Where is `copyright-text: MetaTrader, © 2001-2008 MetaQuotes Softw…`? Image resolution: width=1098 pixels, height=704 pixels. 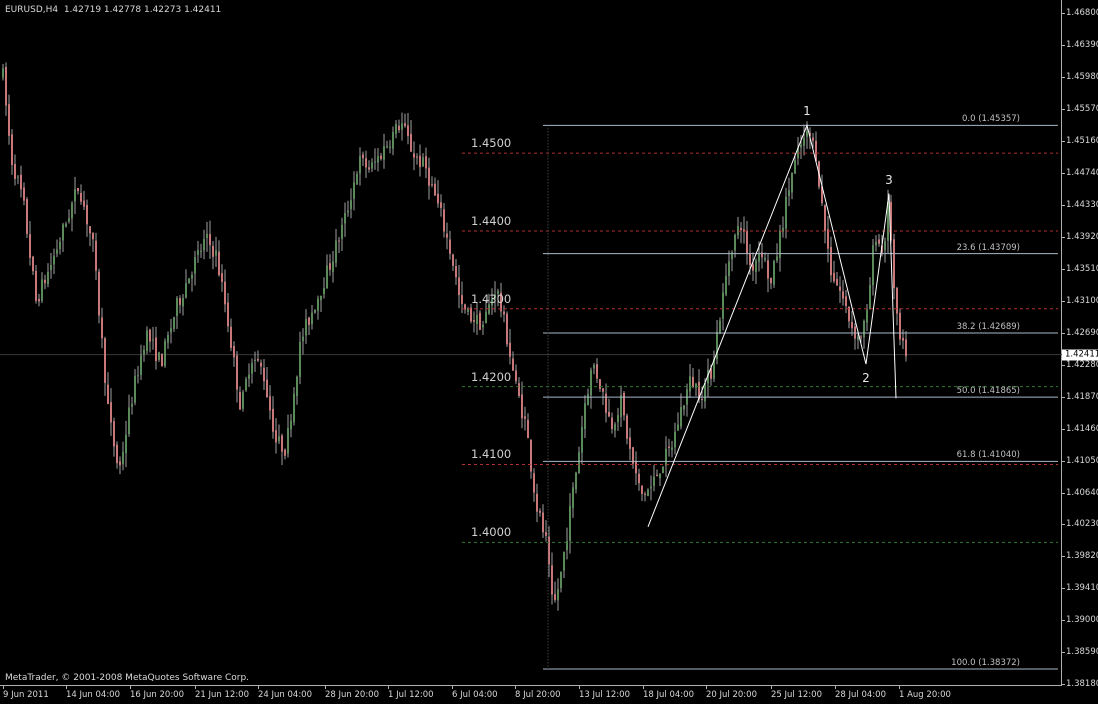 copyright-text: MetaTrader, © 2001-2008 MetaQuotes Softw… is located at coordinates (127, 678).